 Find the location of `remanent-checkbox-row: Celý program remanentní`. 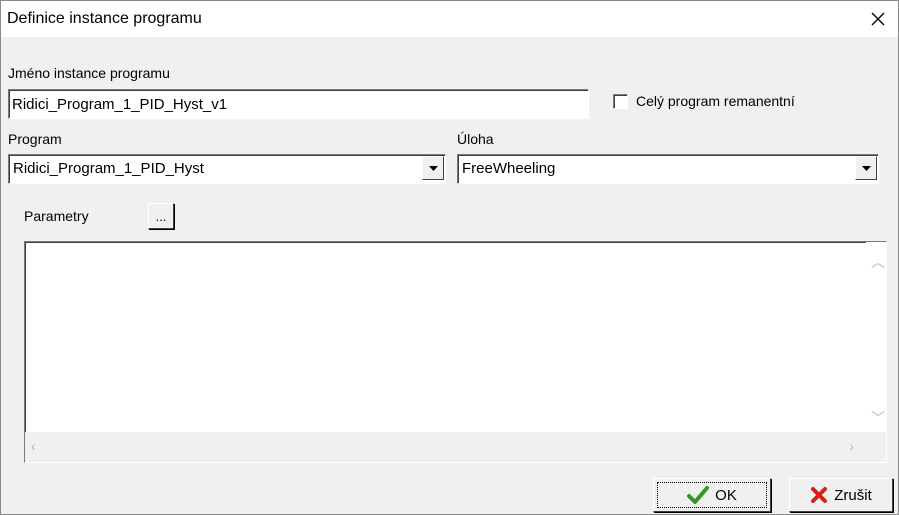

remanent-checkbox-row: Celý program remanentní is located at coordinates (704, 101).